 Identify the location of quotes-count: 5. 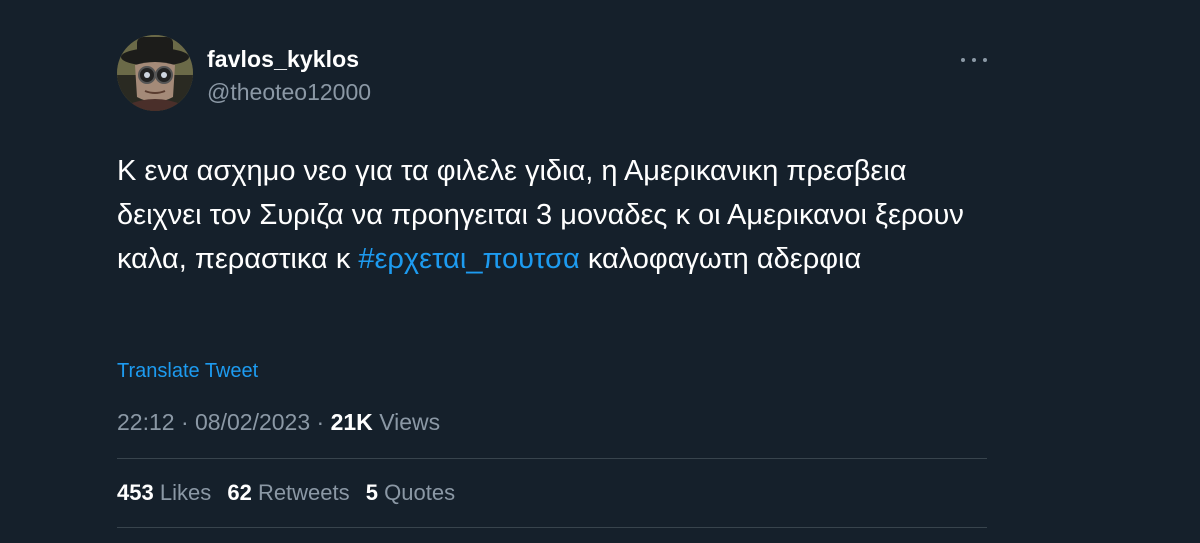
(372, 492).